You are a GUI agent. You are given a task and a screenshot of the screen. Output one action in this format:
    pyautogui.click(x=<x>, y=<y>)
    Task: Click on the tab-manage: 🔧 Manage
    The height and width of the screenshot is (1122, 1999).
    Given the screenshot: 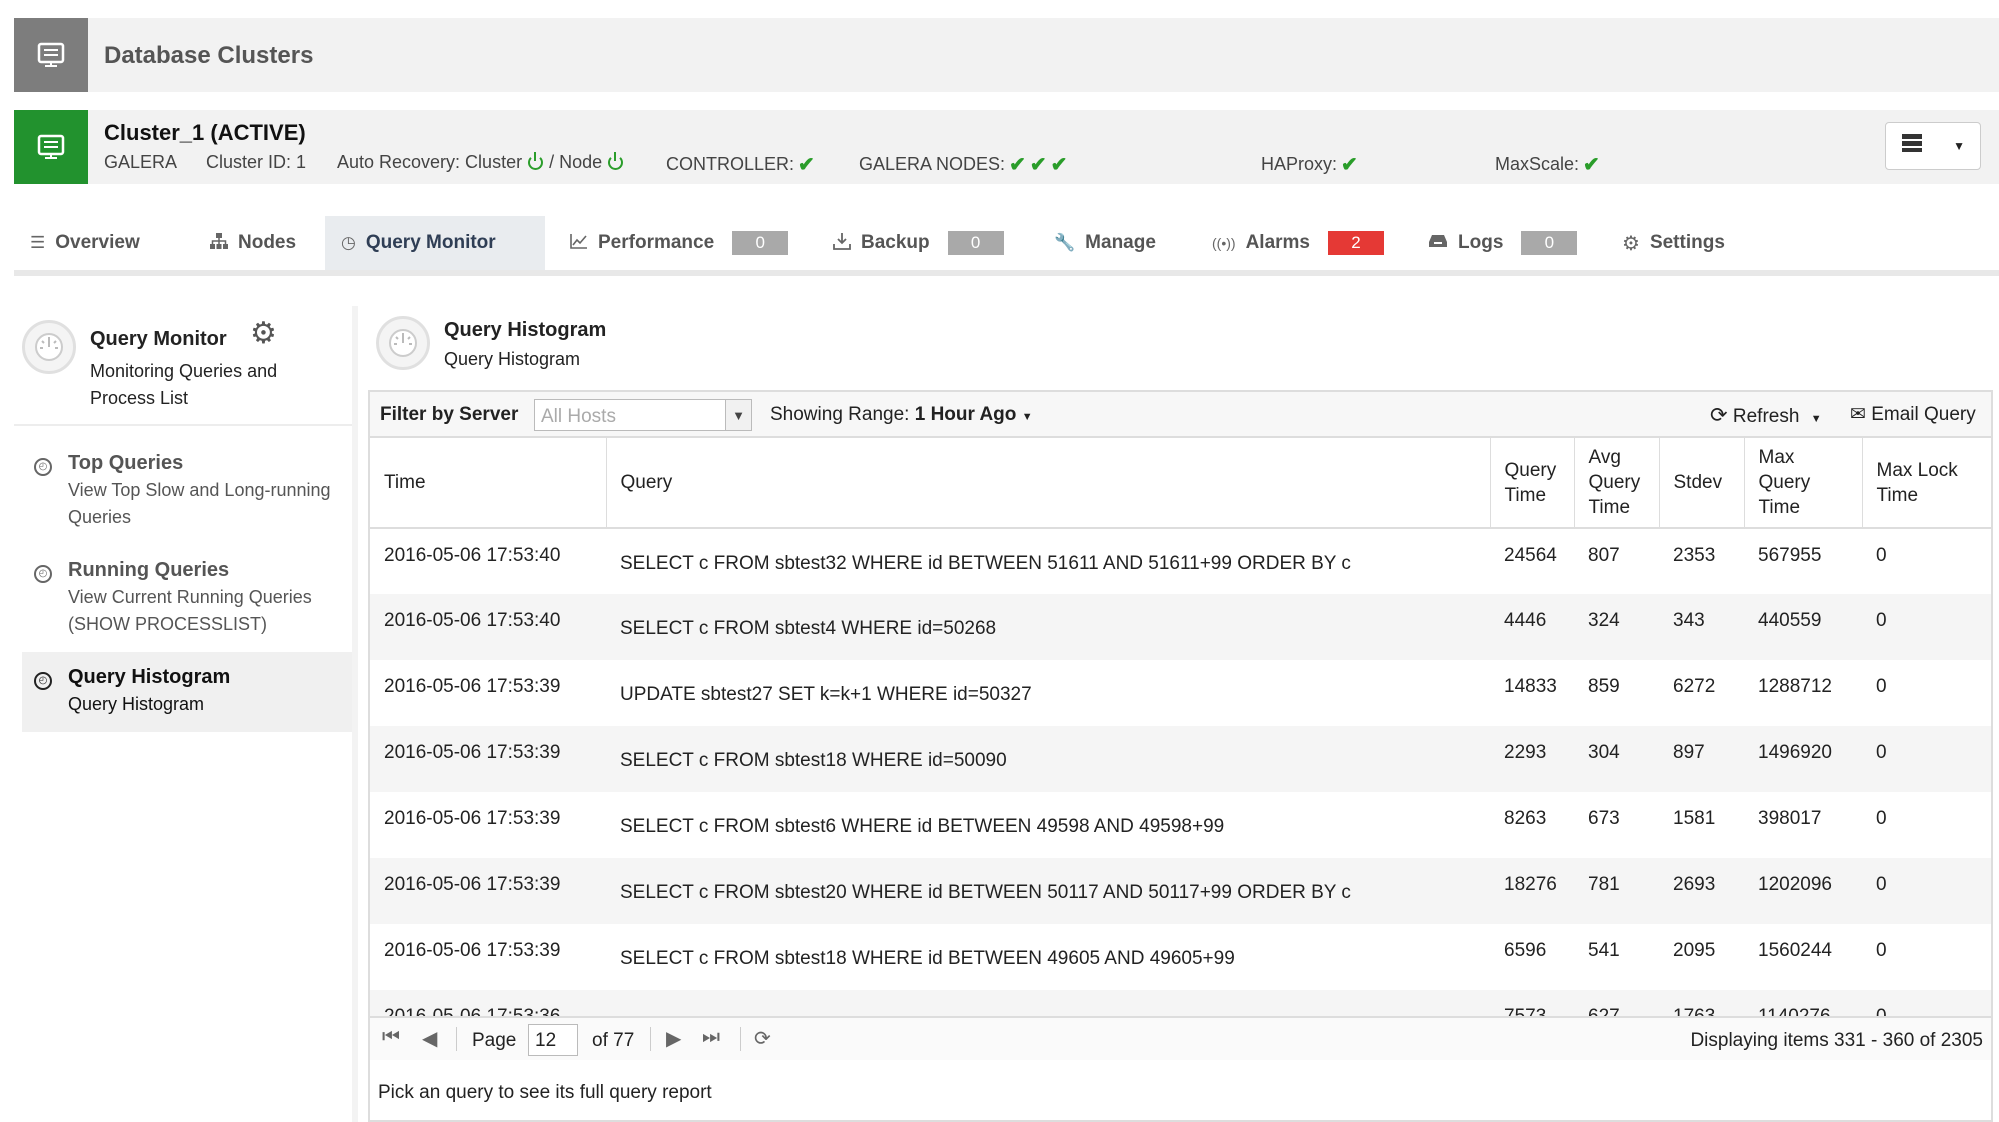 What is the action you would take?
    pyautogui.click(x=1105, y=243)
    